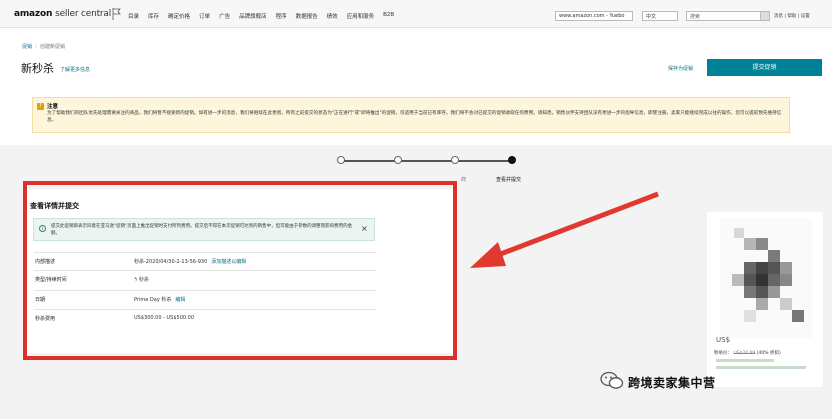 Image resolution: width=832 pixels, height=419 pixels. What do you see at coordinates (455, 160) in the screenshot?
I see `step-3-dot` at bounding box center [455, 160].